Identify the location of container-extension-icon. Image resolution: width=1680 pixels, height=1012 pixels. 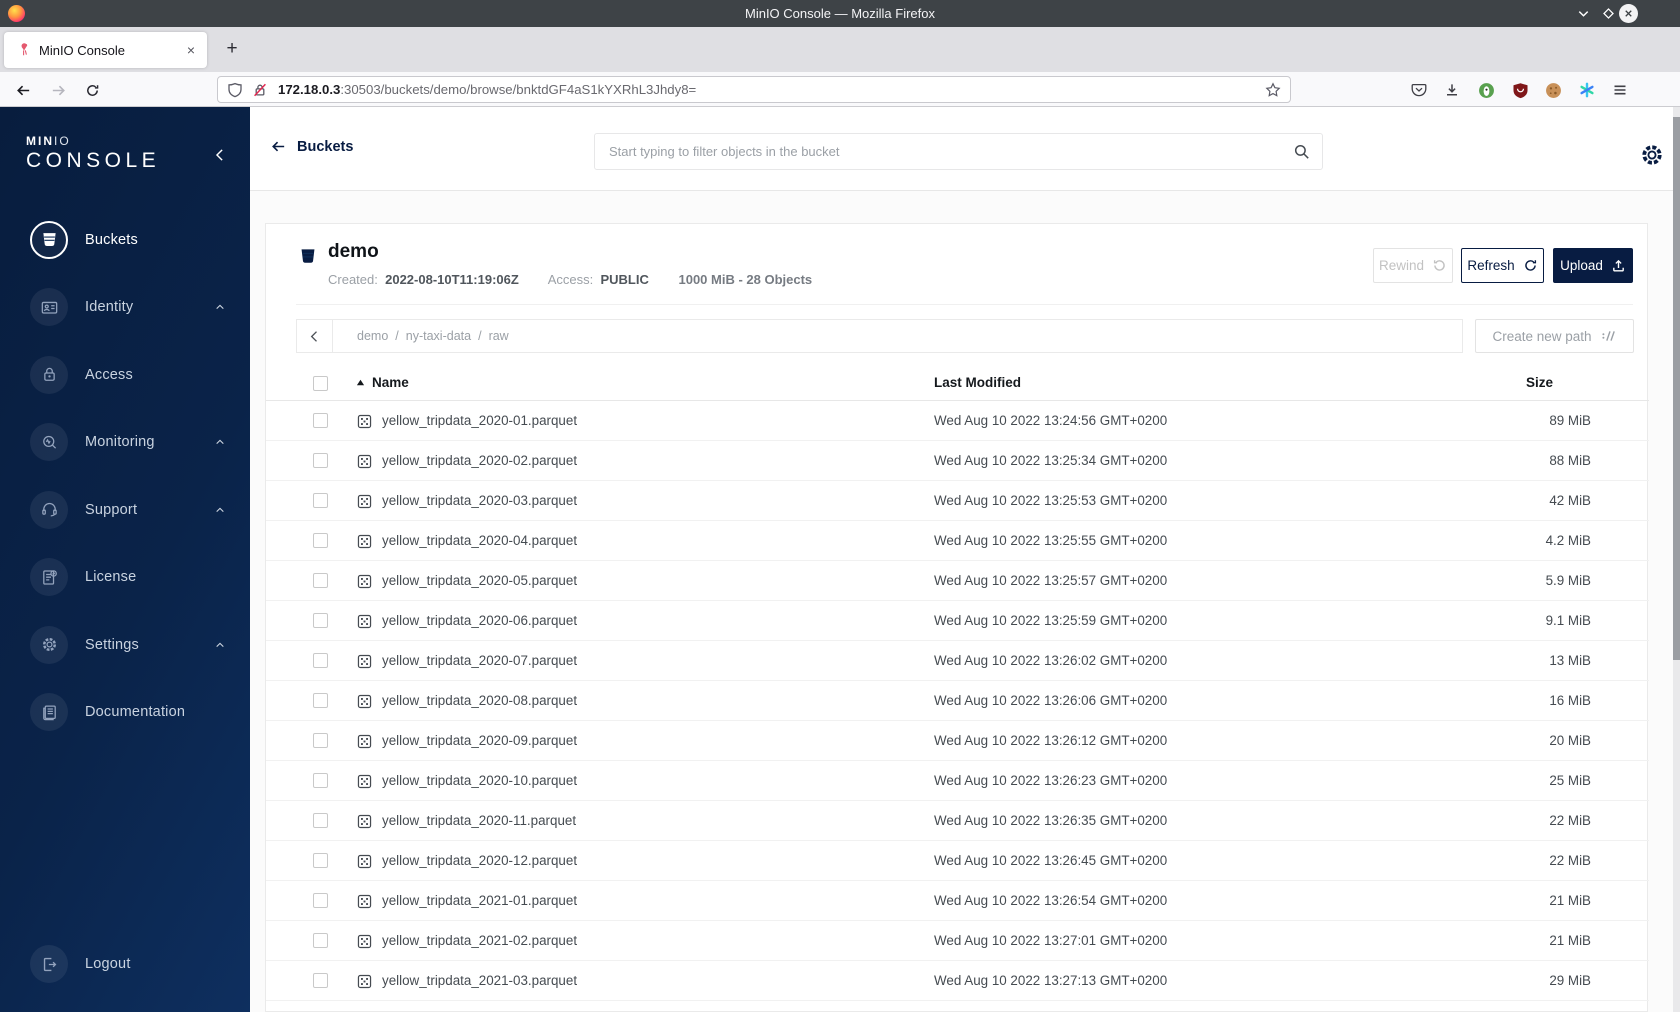
(1587, 90).